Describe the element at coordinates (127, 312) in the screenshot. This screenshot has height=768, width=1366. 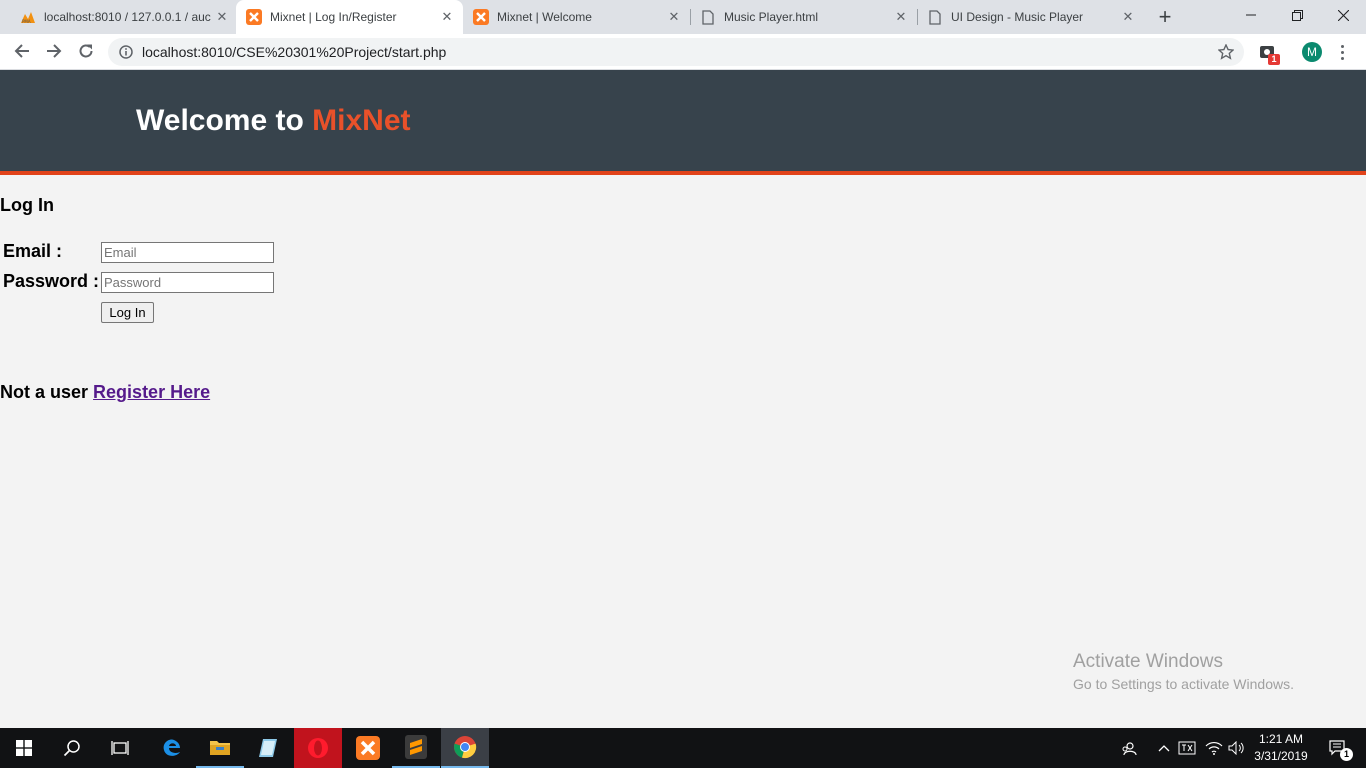
I see `login-button: Log In` at that location.